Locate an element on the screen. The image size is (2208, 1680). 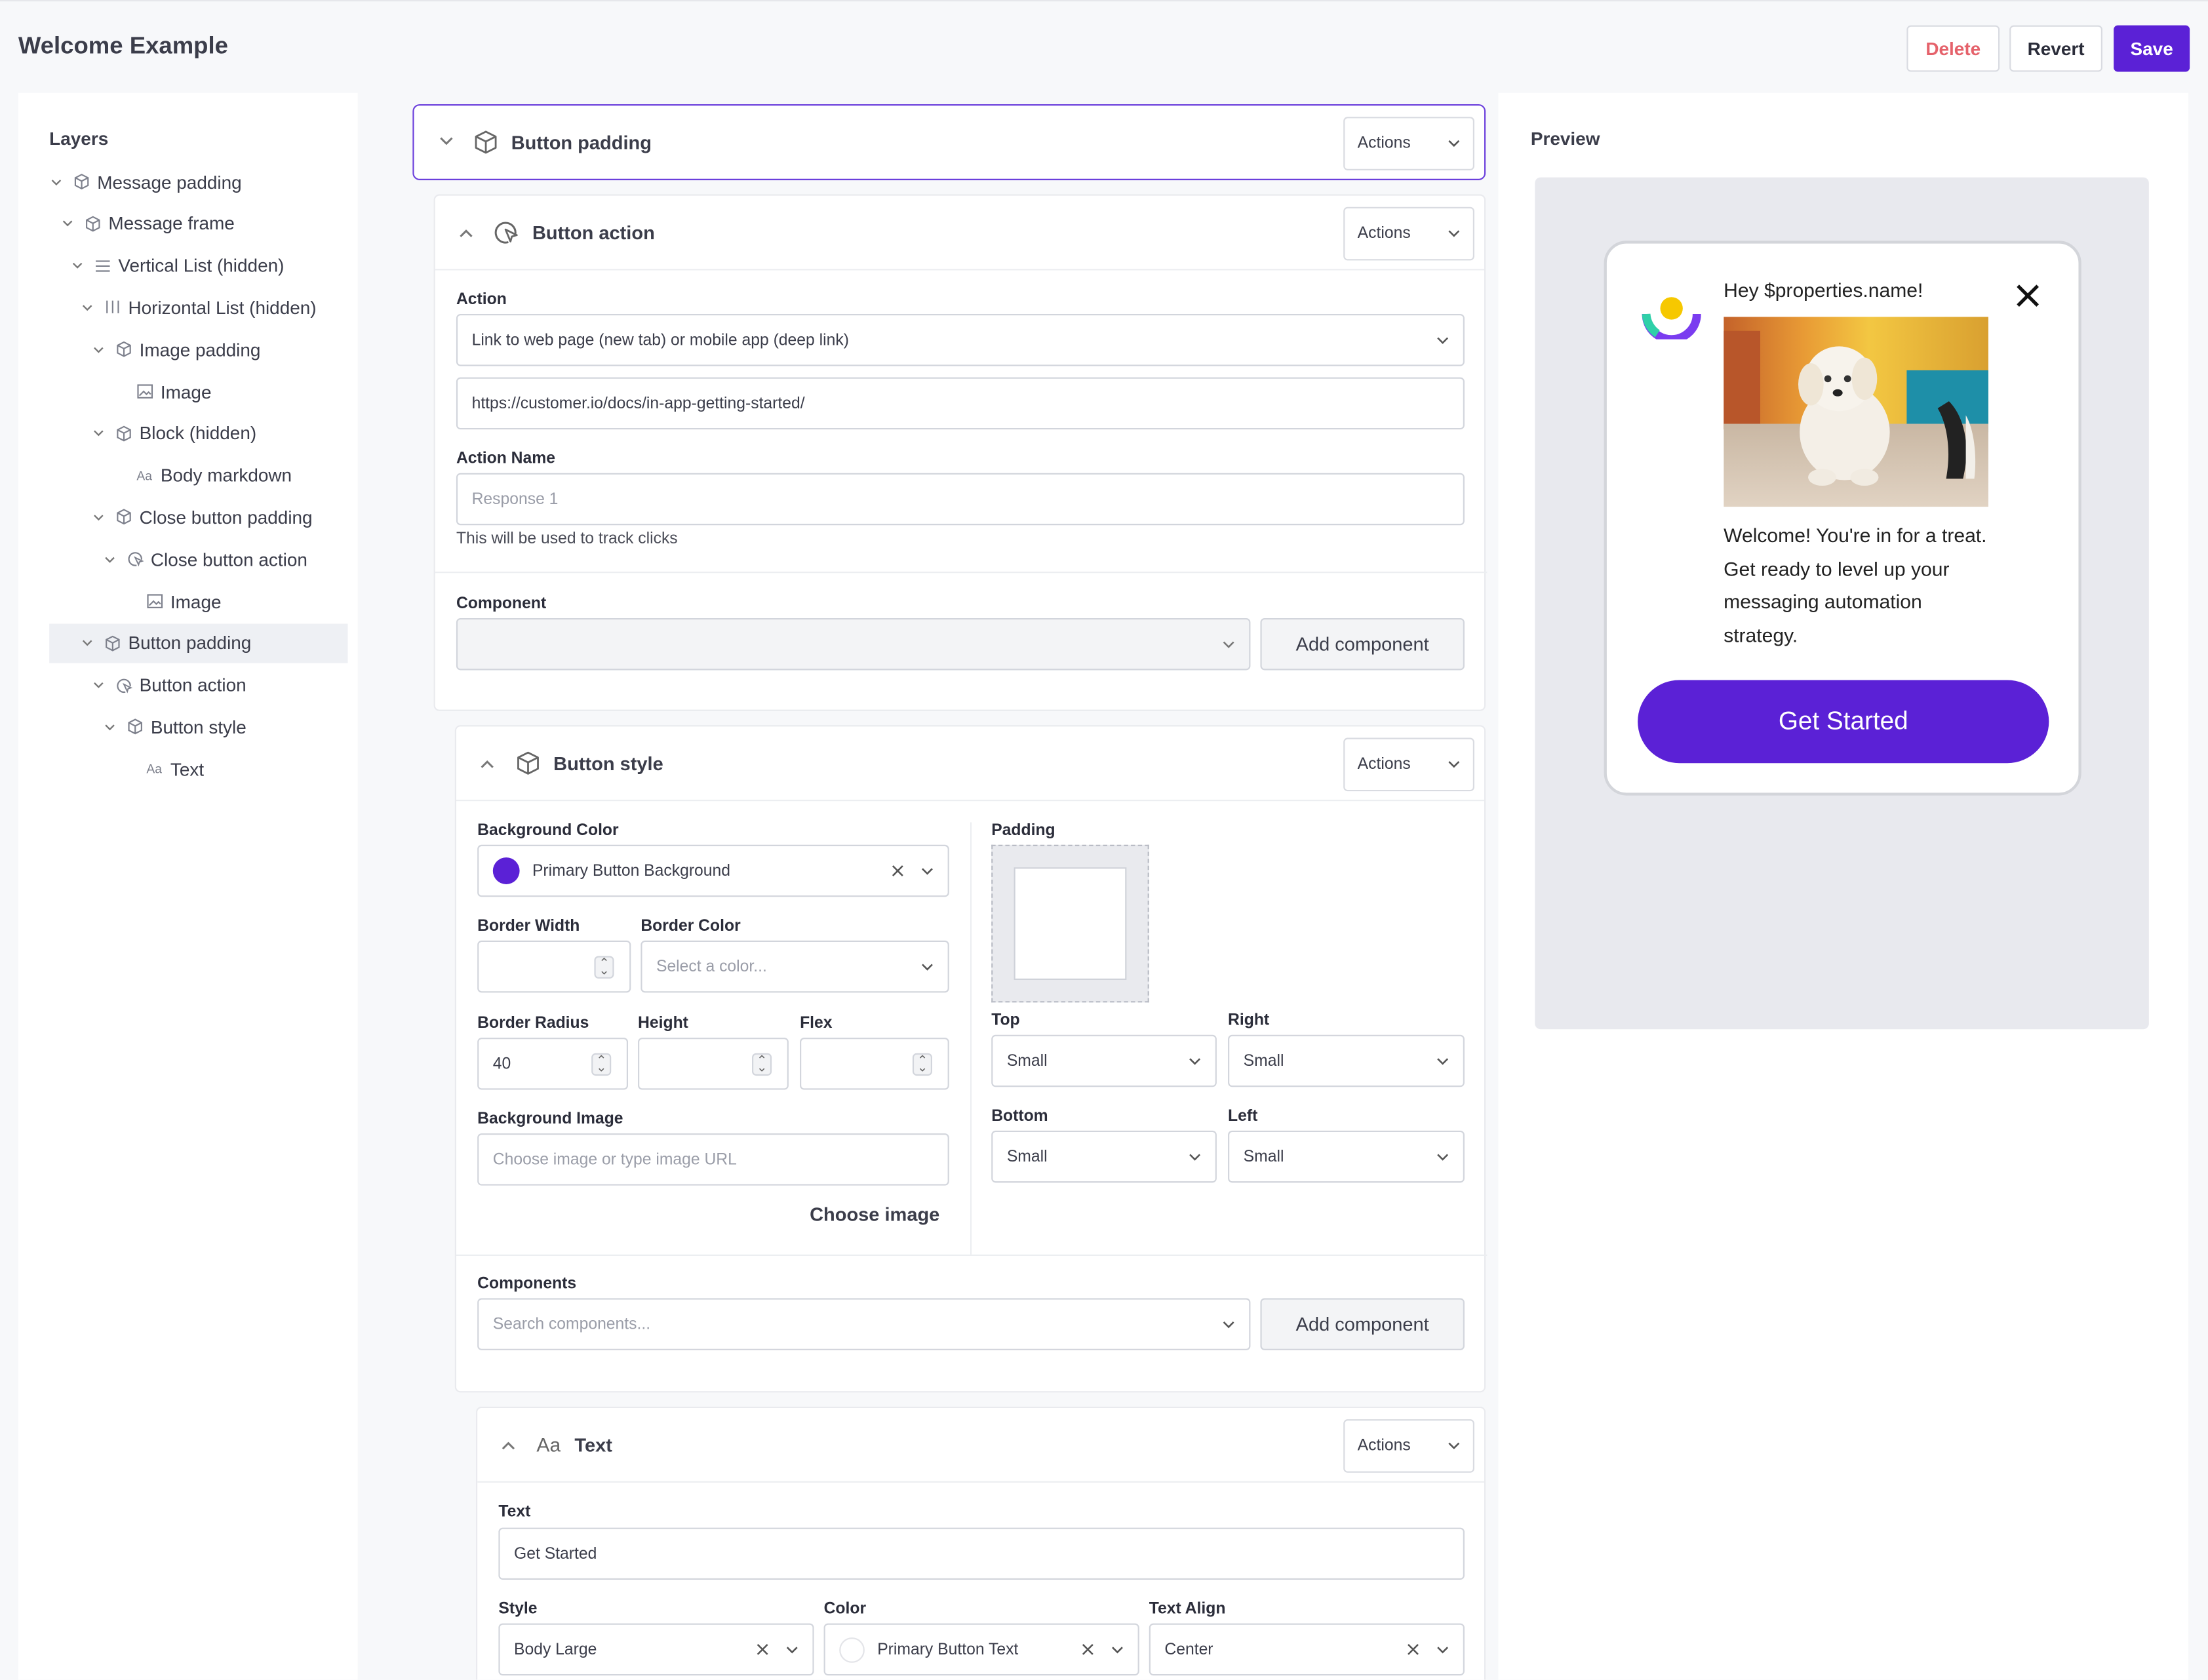
height-label: Height is located at coordinates (663, 1023).